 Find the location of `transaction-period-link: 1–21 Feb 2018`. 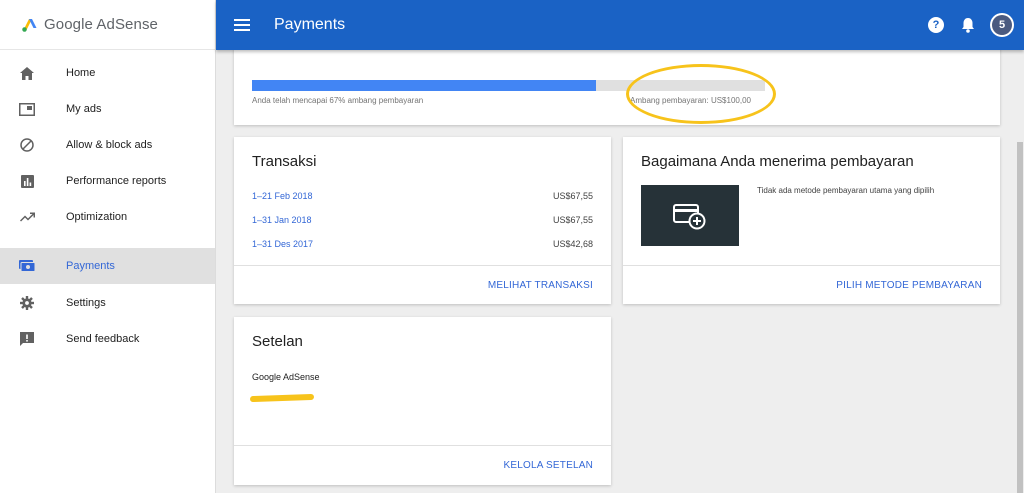

transaction-period-link: 1–21 Feb 2018 is located at coordinates (282, 196).